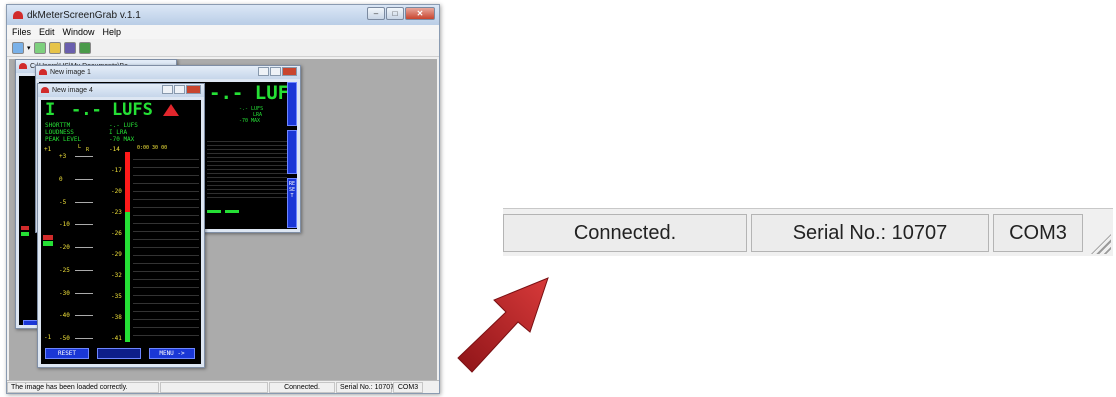 This screenshot has height=397, width=1116. I want to click on peak-green-indicator, so click(48, 243).